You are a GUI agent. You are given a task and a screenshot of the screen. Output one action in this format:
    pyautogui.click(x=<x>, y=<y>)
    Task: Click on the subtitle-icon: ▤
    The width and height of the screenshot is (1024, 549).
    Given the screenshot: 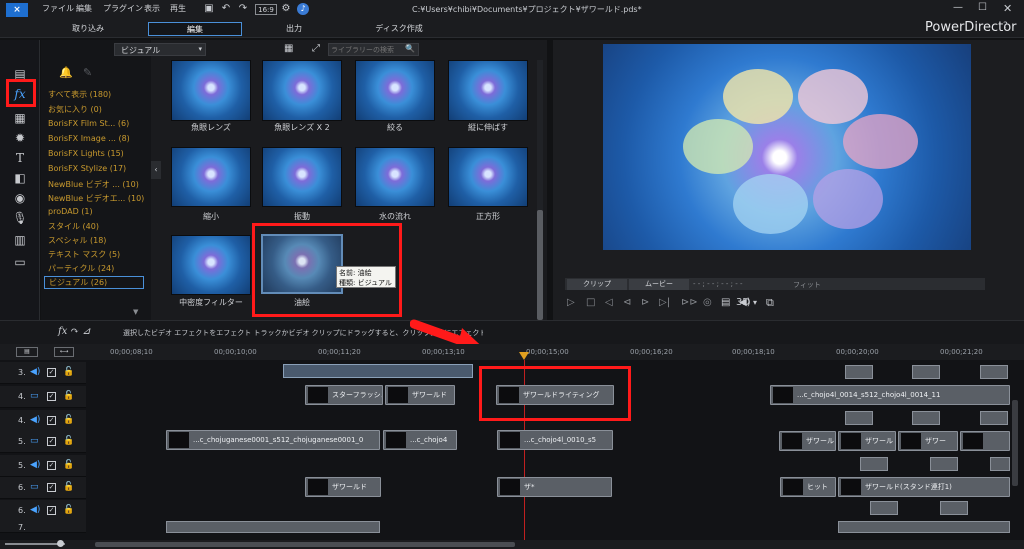 What is the action you would take?
    pyautogui.click(x=725, y=302)
    